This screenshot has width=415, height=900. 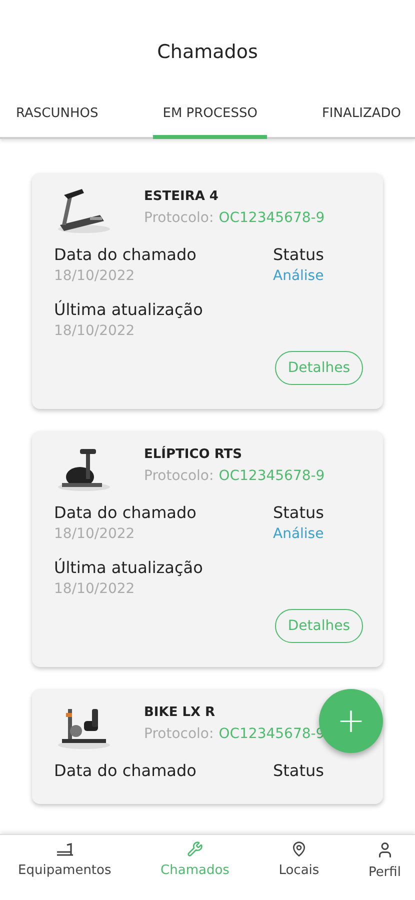 I want to click on tab: FINALIZADO, so click(x=361, y=114).